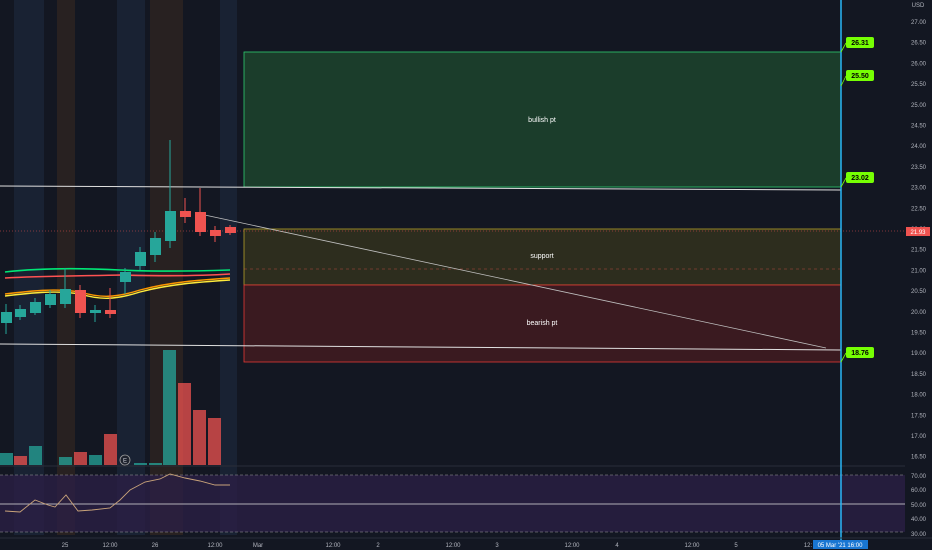 The height and width of the screenshot is (550, 932). Describe the element at coordinates (919, 23) in the screenshot. I see `price-tick-label: 27.00` at that location.